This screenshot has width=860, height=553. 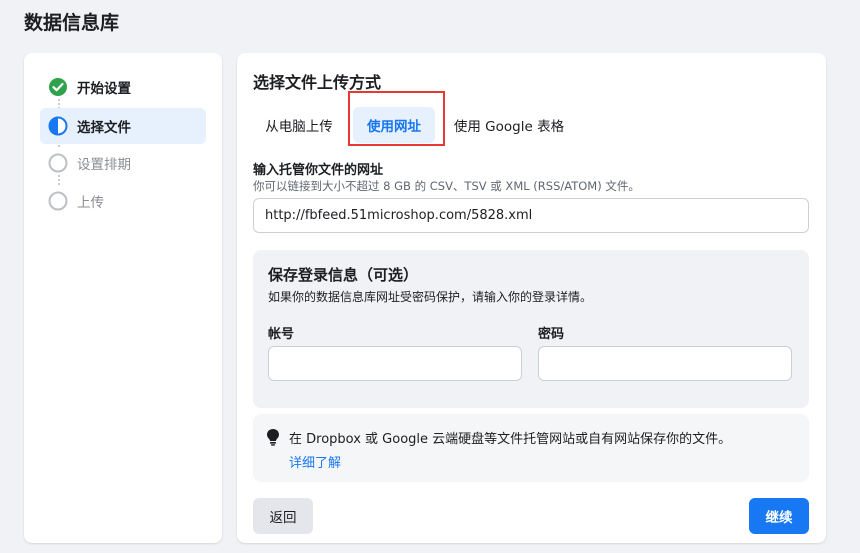 What do you see at coordinates (318, 170) in the screenshot?
I see `url-field-label: 输入托管你文件的网址` at bounding box center [318, 170].